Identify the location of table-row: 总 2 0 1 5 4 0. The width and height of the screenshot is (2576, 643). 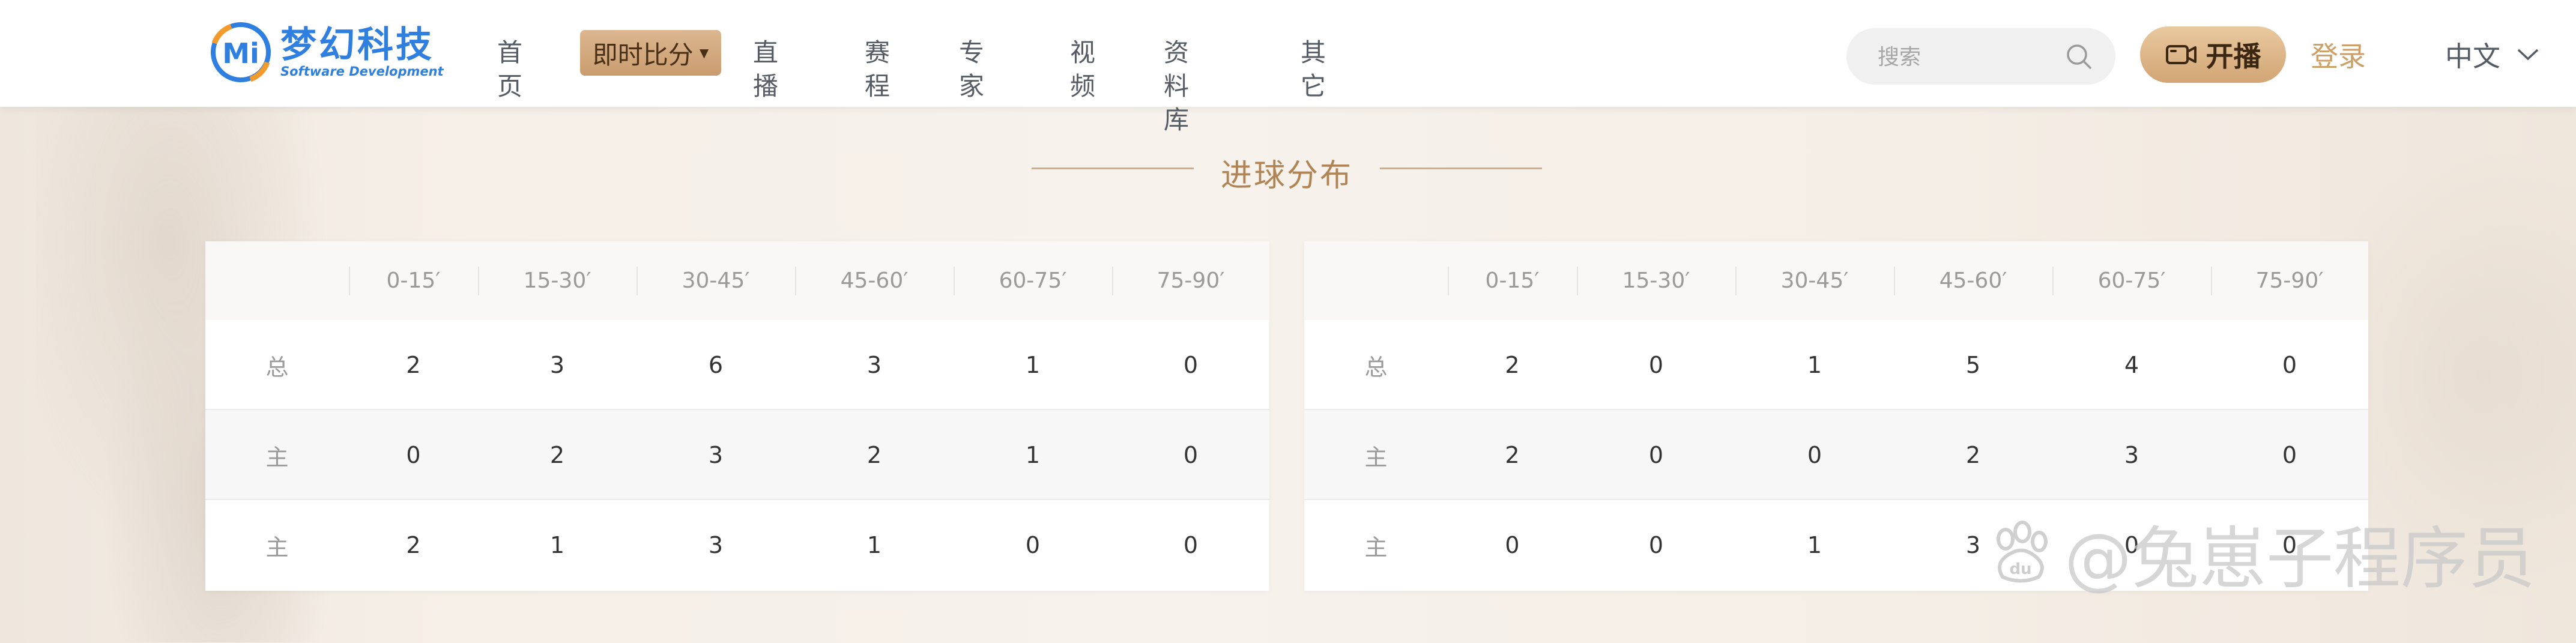
(1836, 365).